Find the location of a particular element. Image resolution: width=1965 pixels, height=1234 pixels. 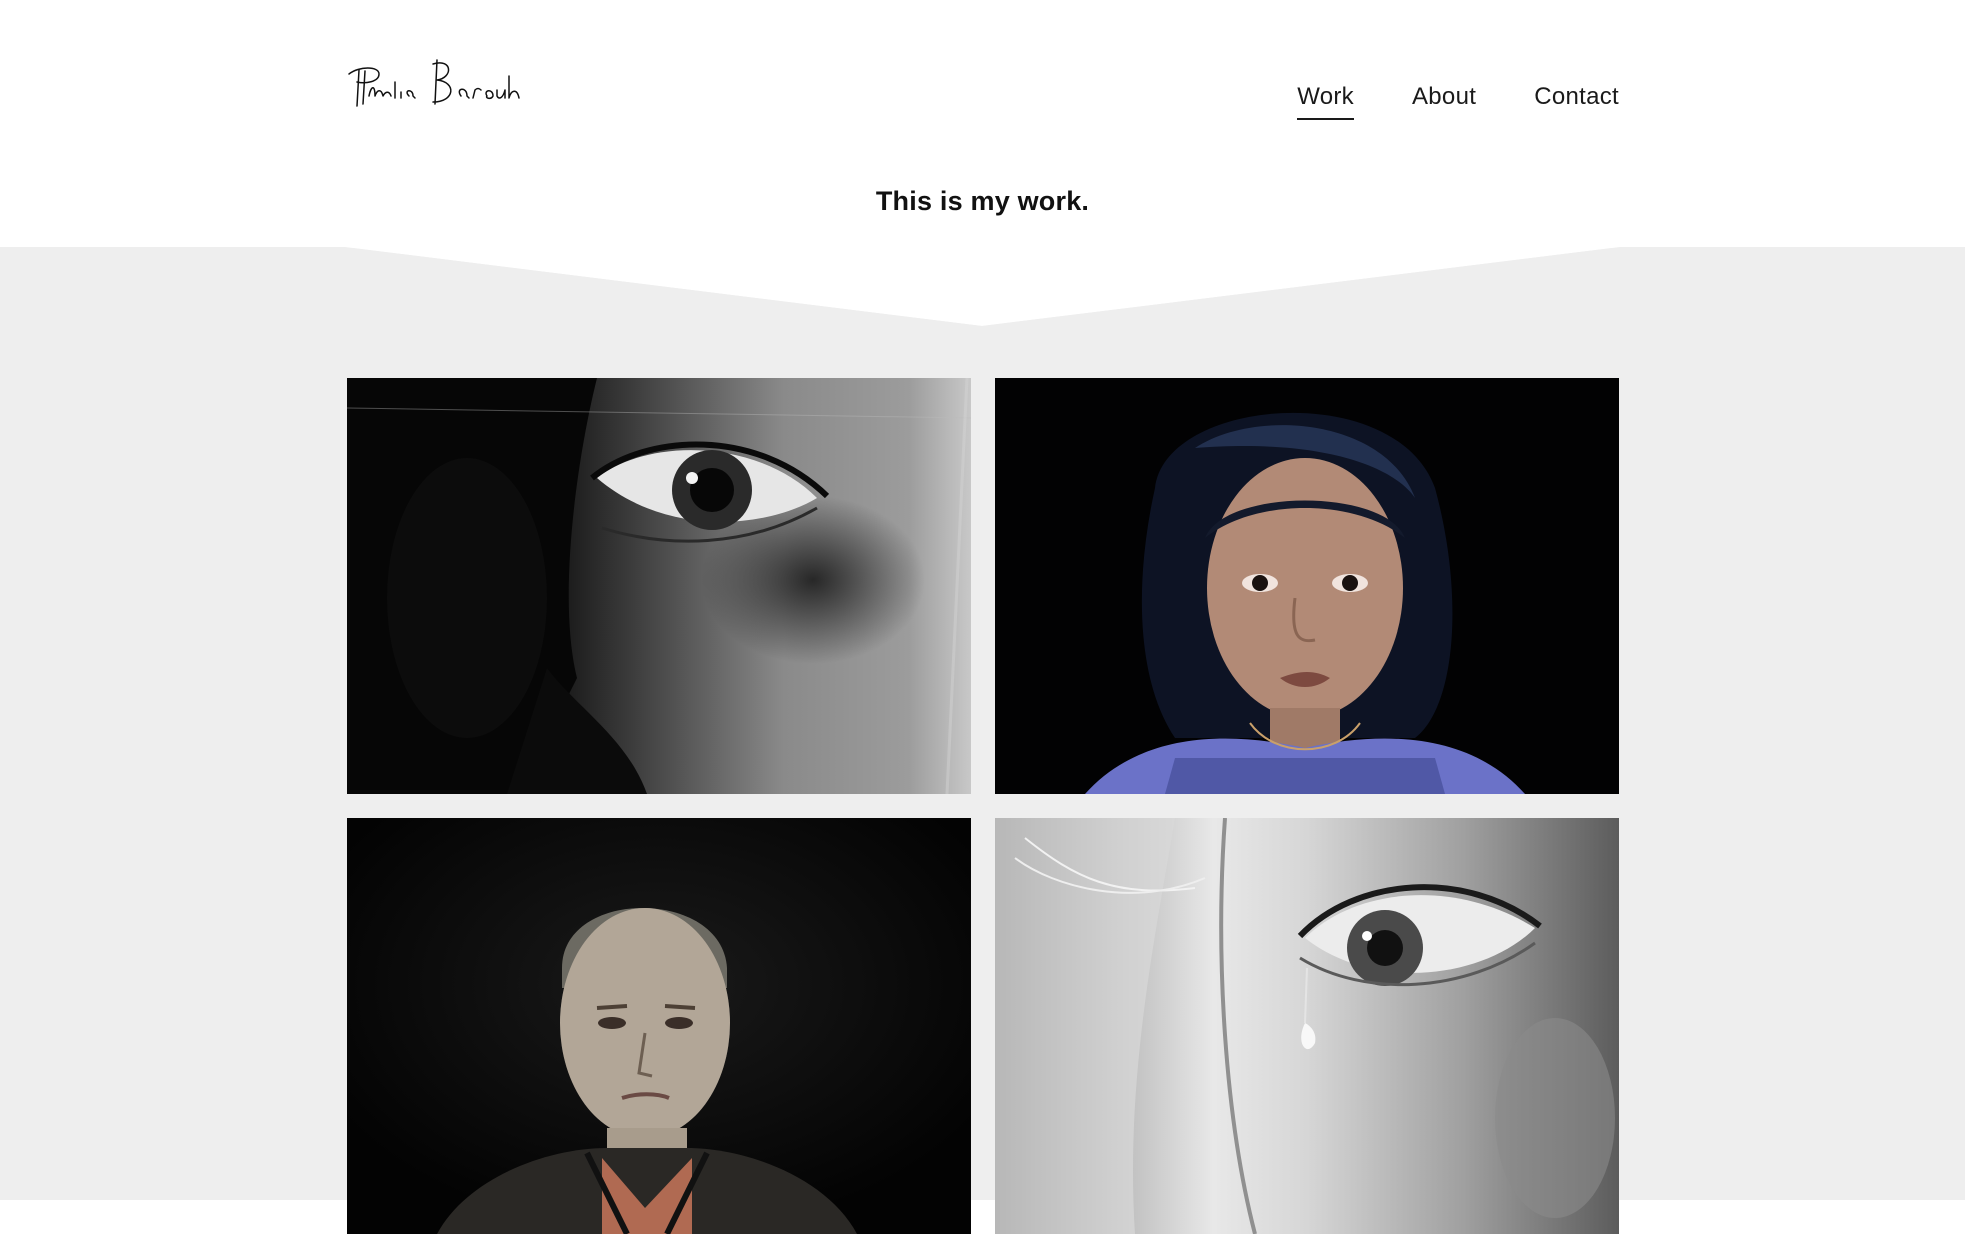

site-logo is located at coordinates (434, 84).